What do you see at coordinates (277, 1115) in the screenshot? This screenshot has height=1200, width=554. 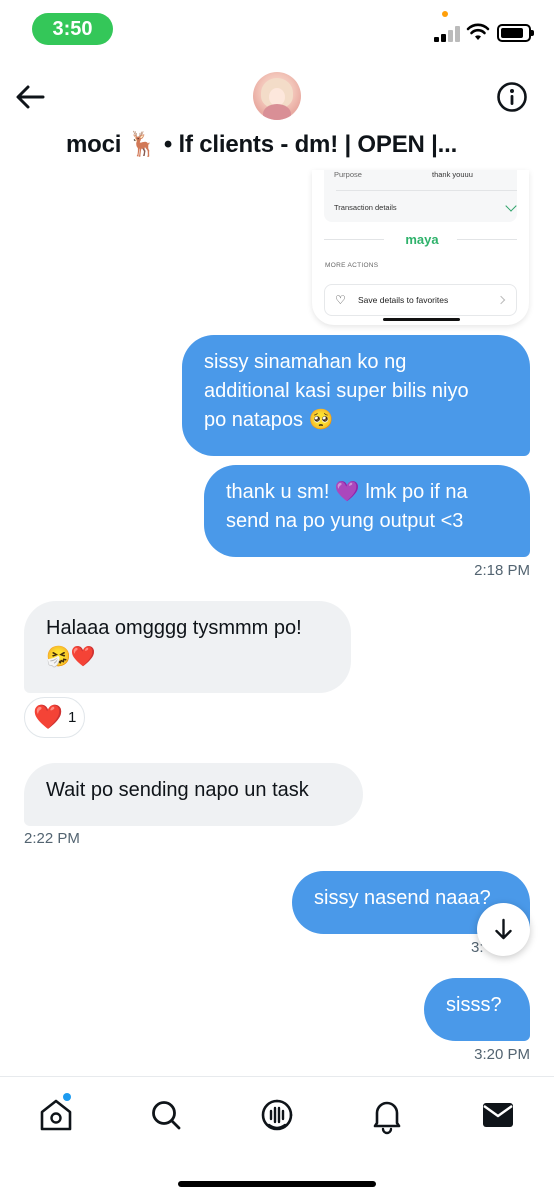 I see `spaces-icon` at bounding box center [277, 1115].